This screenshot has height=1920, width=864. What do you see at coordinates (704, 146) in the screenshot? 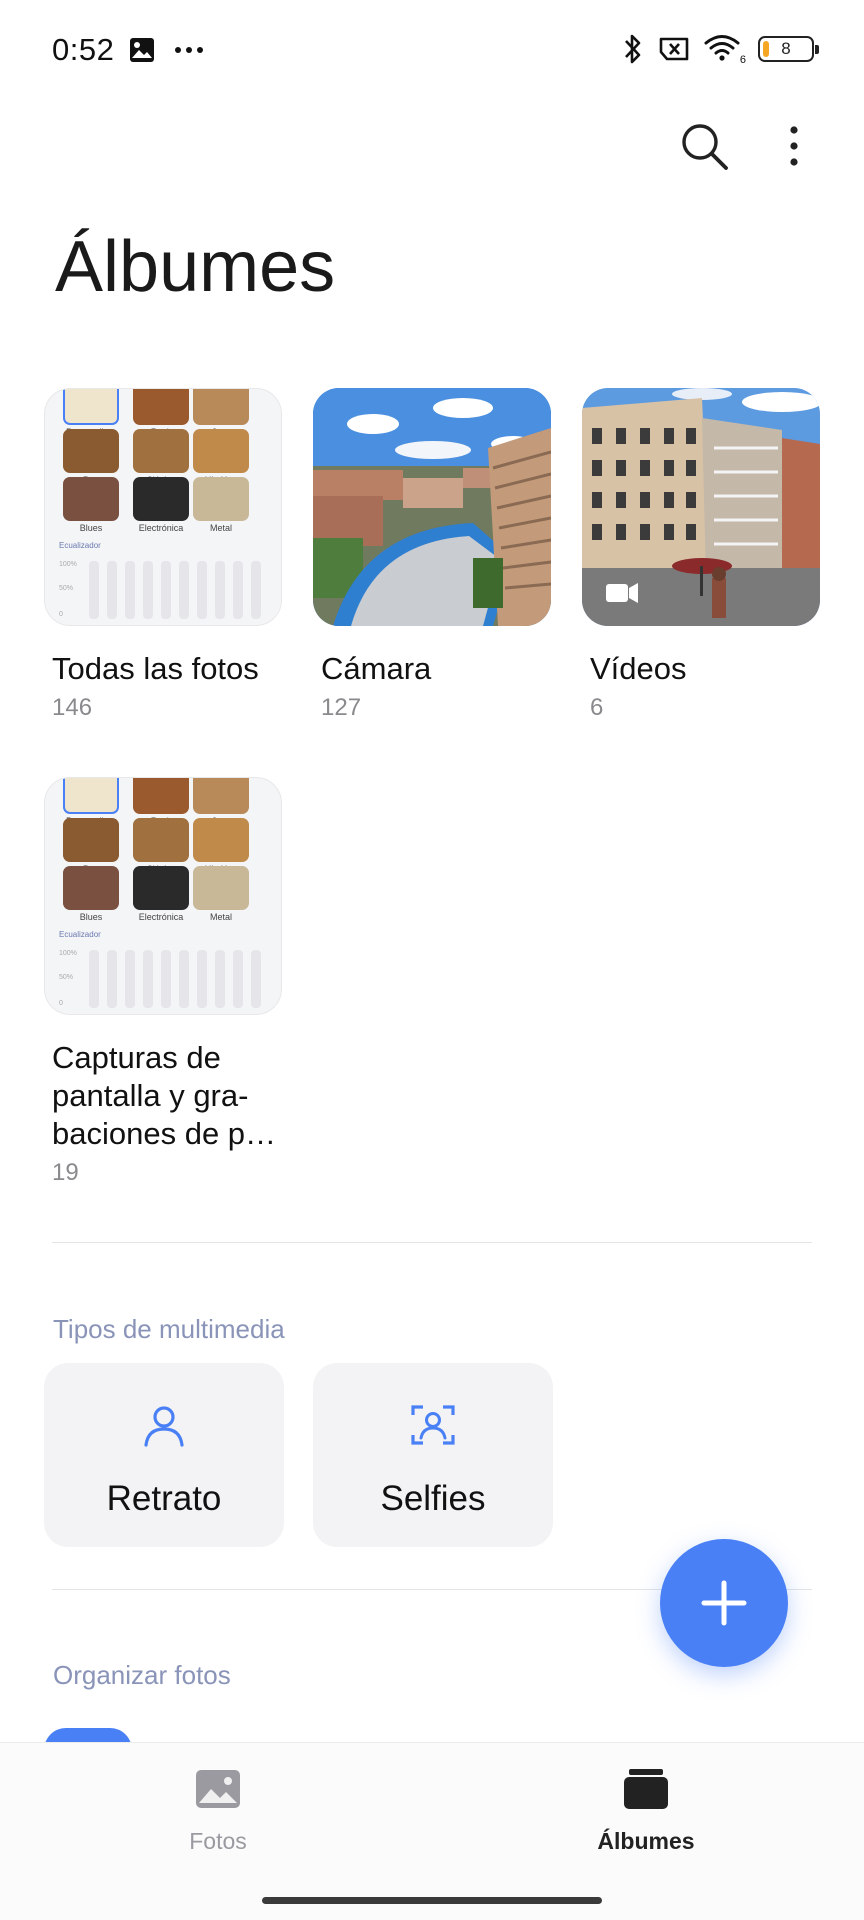
I see `search-button` at bounding box center [704, 146].